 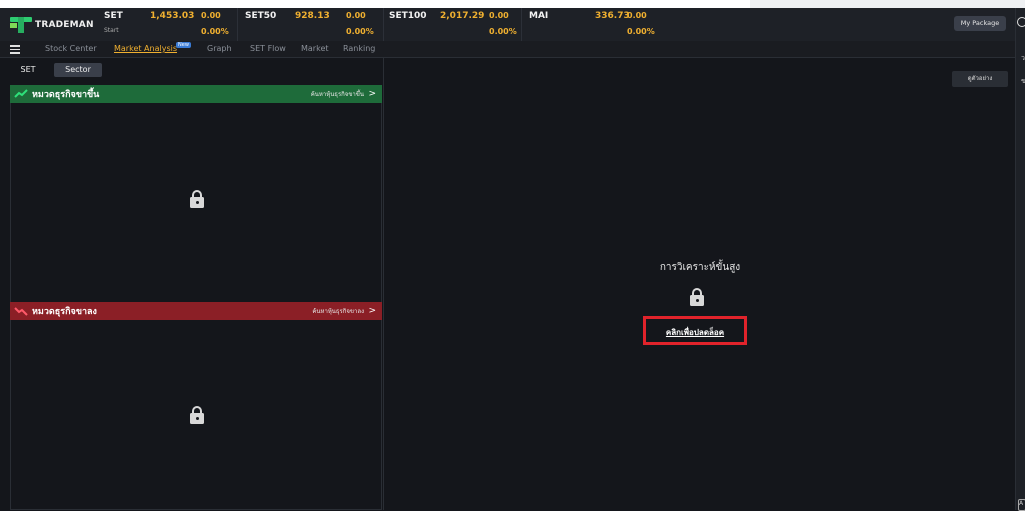 I want to click on menu-icon, so click(x=15, y=49).